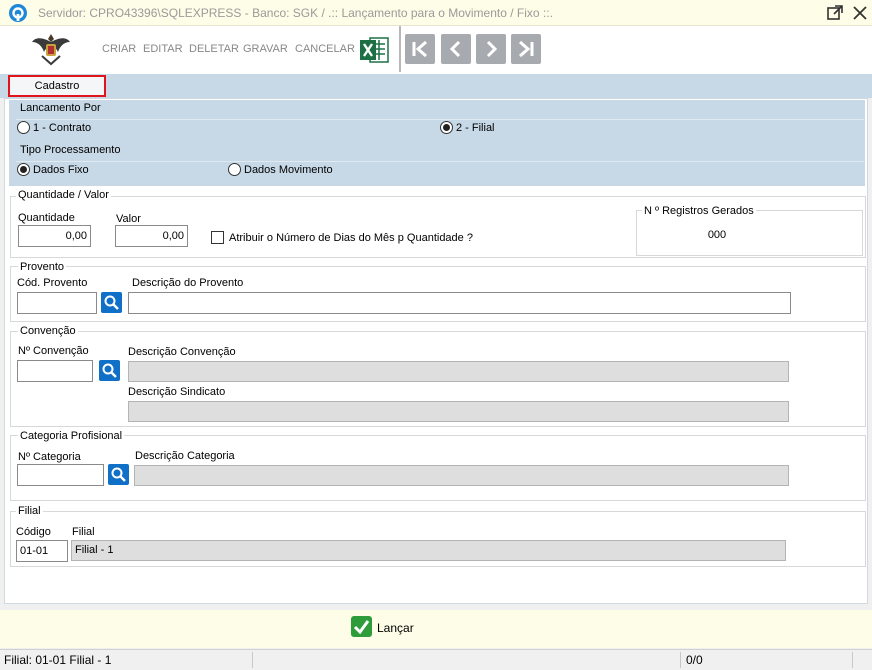 Image resolution: width=872 pixels, height=670 pixels. Describe the element at coordinates (395, 628) in the screenshot. I see `lancar-label: Lançar` at that location.